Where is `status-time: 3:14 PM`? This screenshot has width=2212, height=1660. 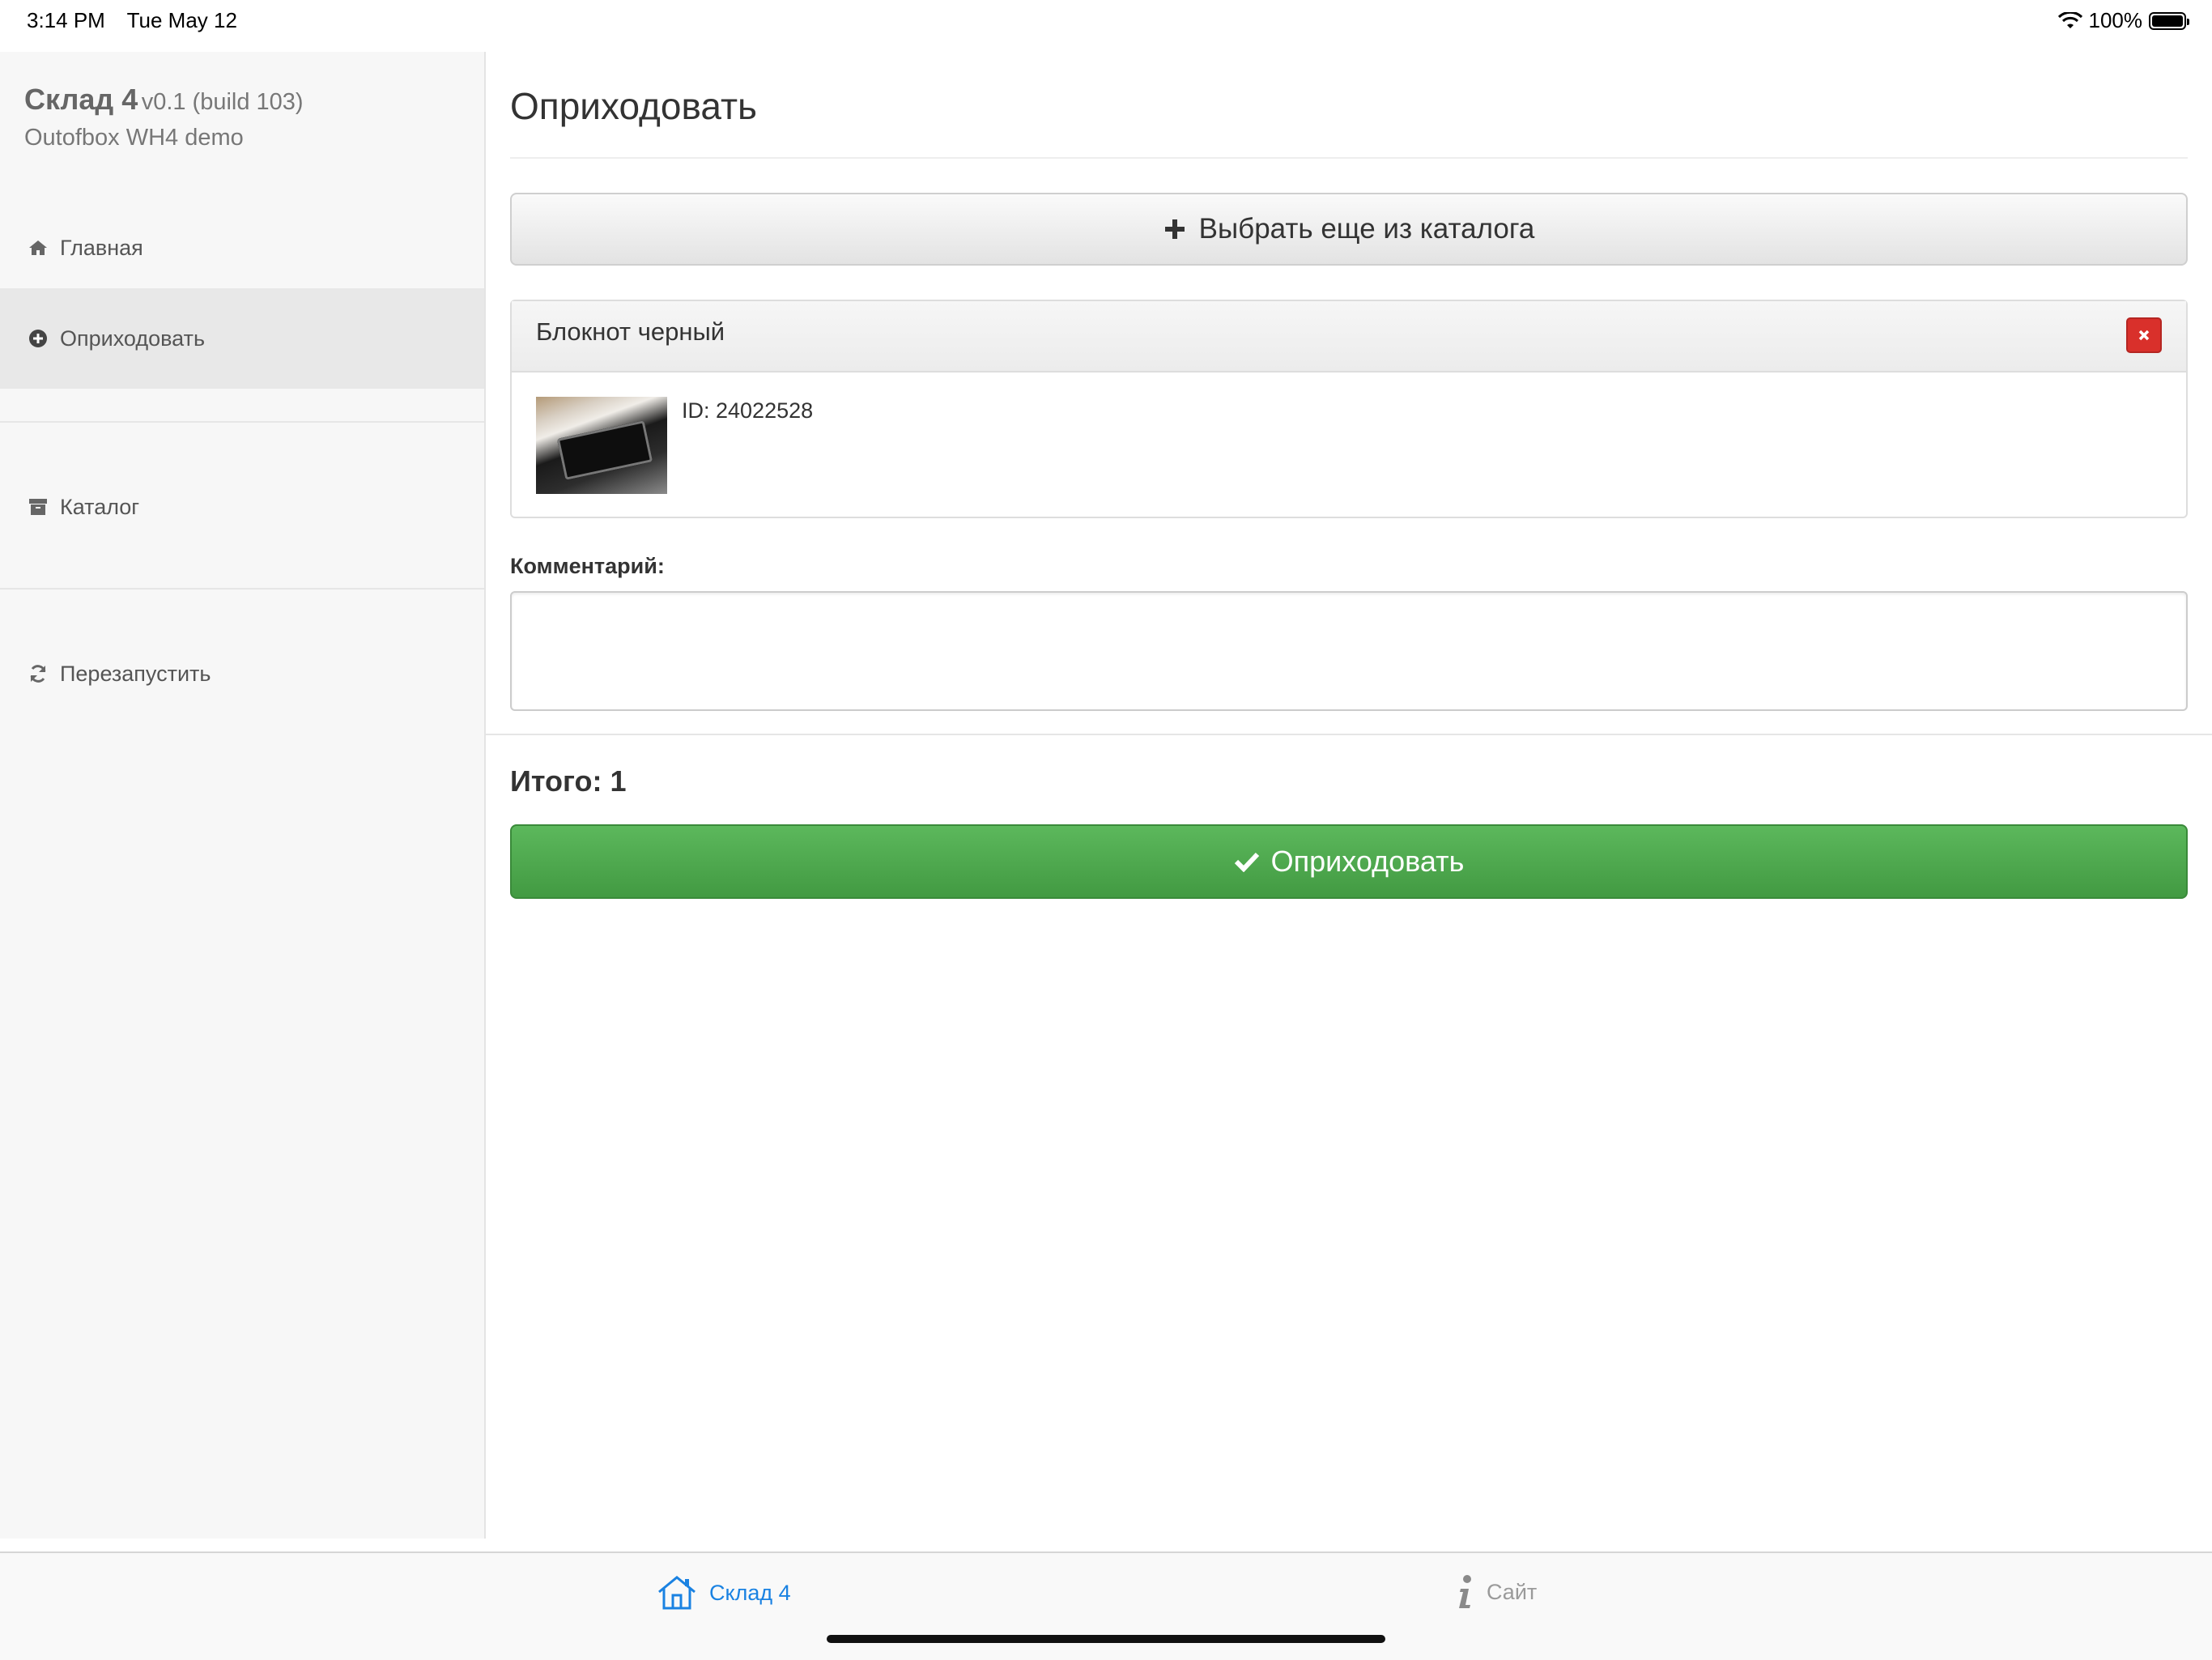 status-time: 3:14 PM is located at coordinates (66, 20).